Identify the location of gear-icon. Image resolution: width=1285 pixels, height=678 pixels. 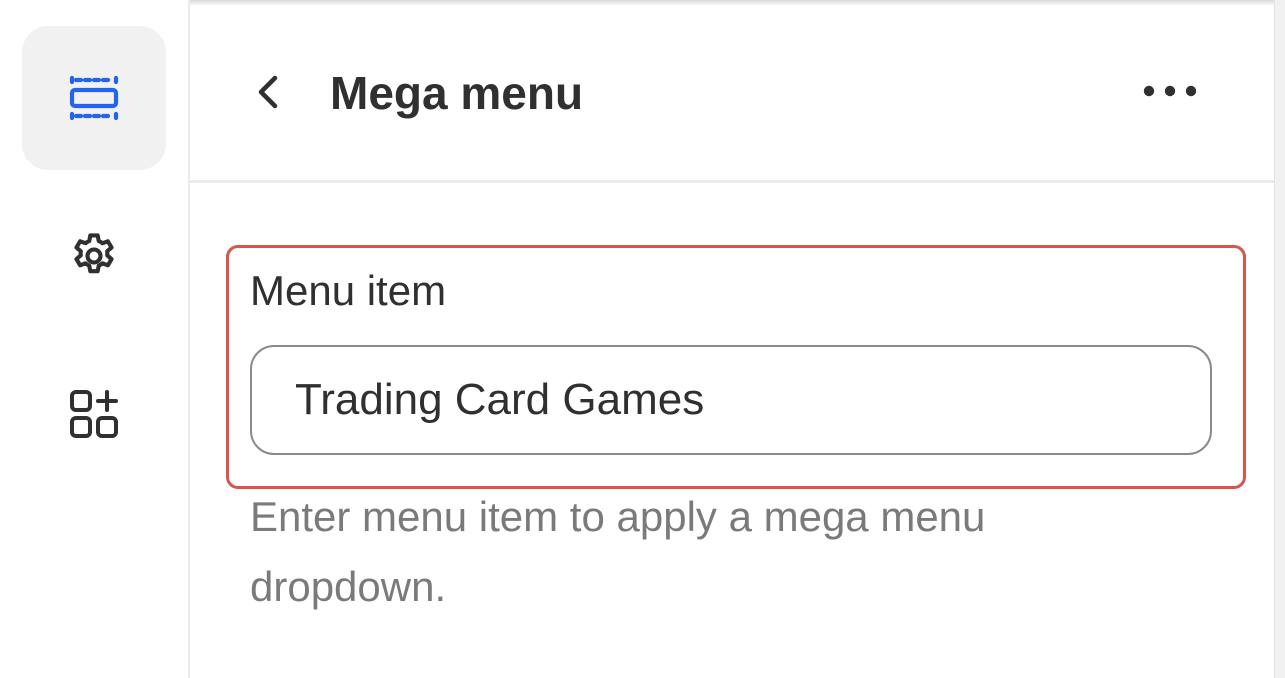
(94, 253).